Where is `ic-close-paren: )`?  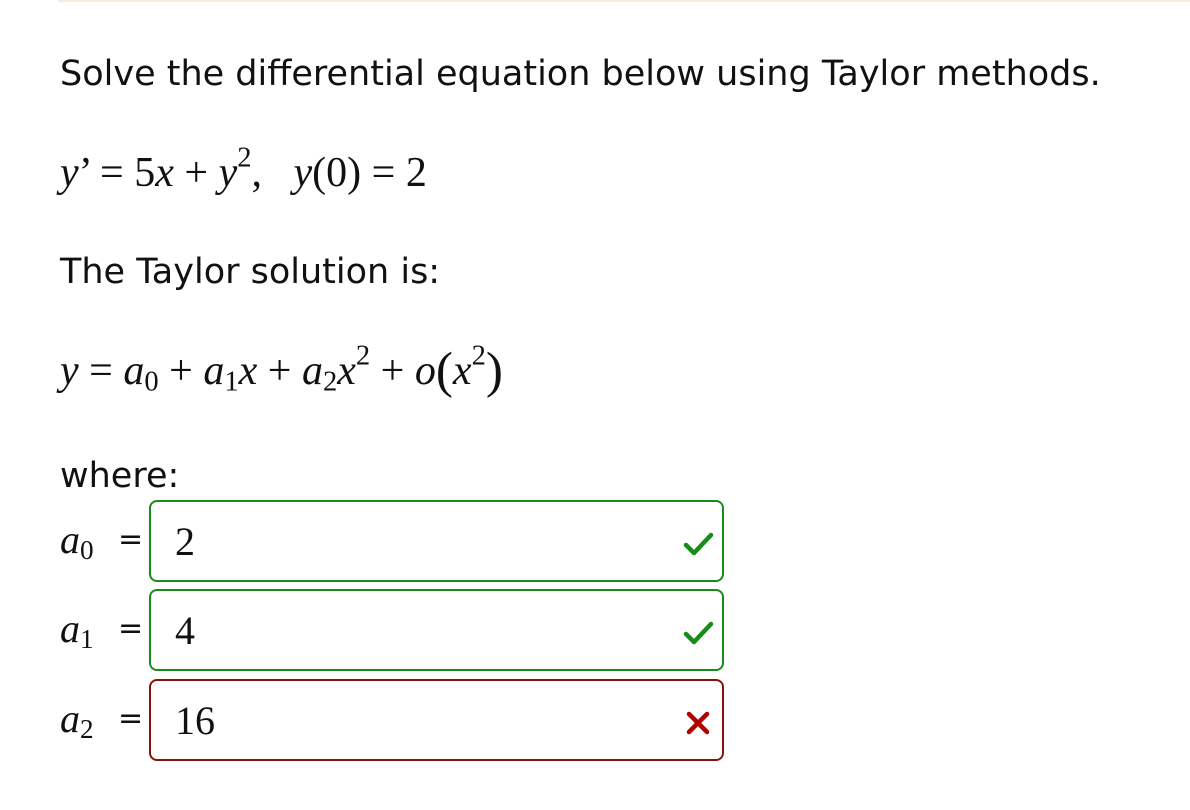 ic-close-paren: ) is located at coordinates (354, 173).